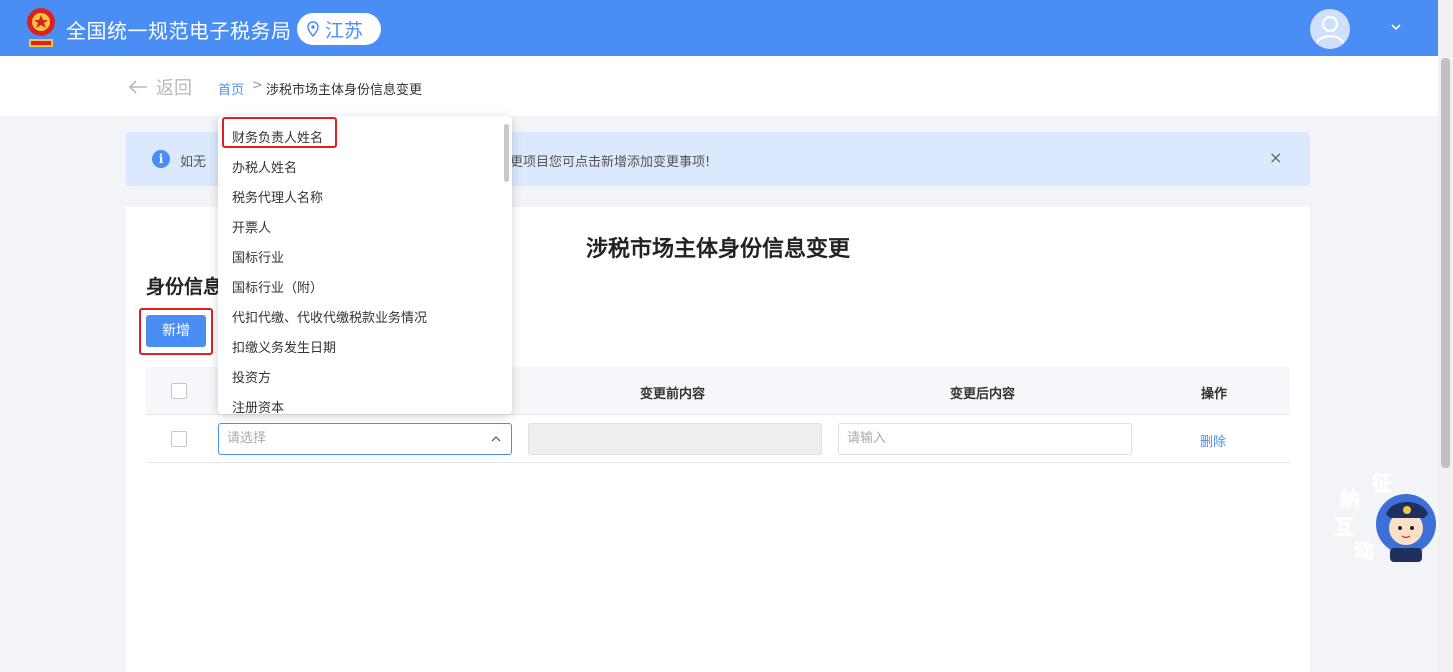 The width and height of the screenshot is (1453, 672). I want to click on info-icon: i, so click(161, 159).